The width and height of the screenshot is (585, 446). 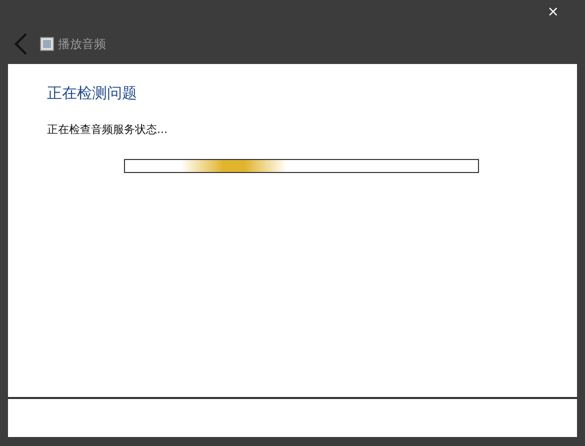 What do you see at coordinates (47, 44) in the screenshot?
I see `app-icon` at bounding box center [47, 44].